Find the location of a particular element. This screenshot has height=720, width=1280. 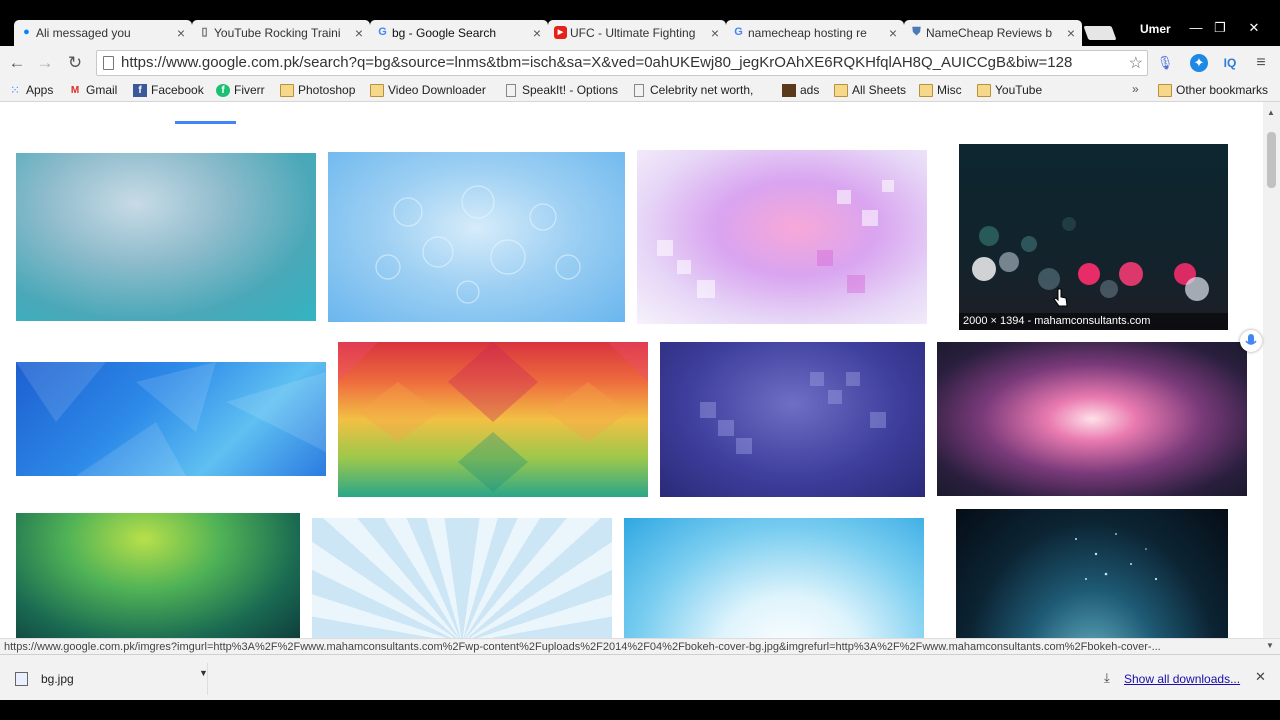

images-tab-indicator is located at coordinates (205, 122).